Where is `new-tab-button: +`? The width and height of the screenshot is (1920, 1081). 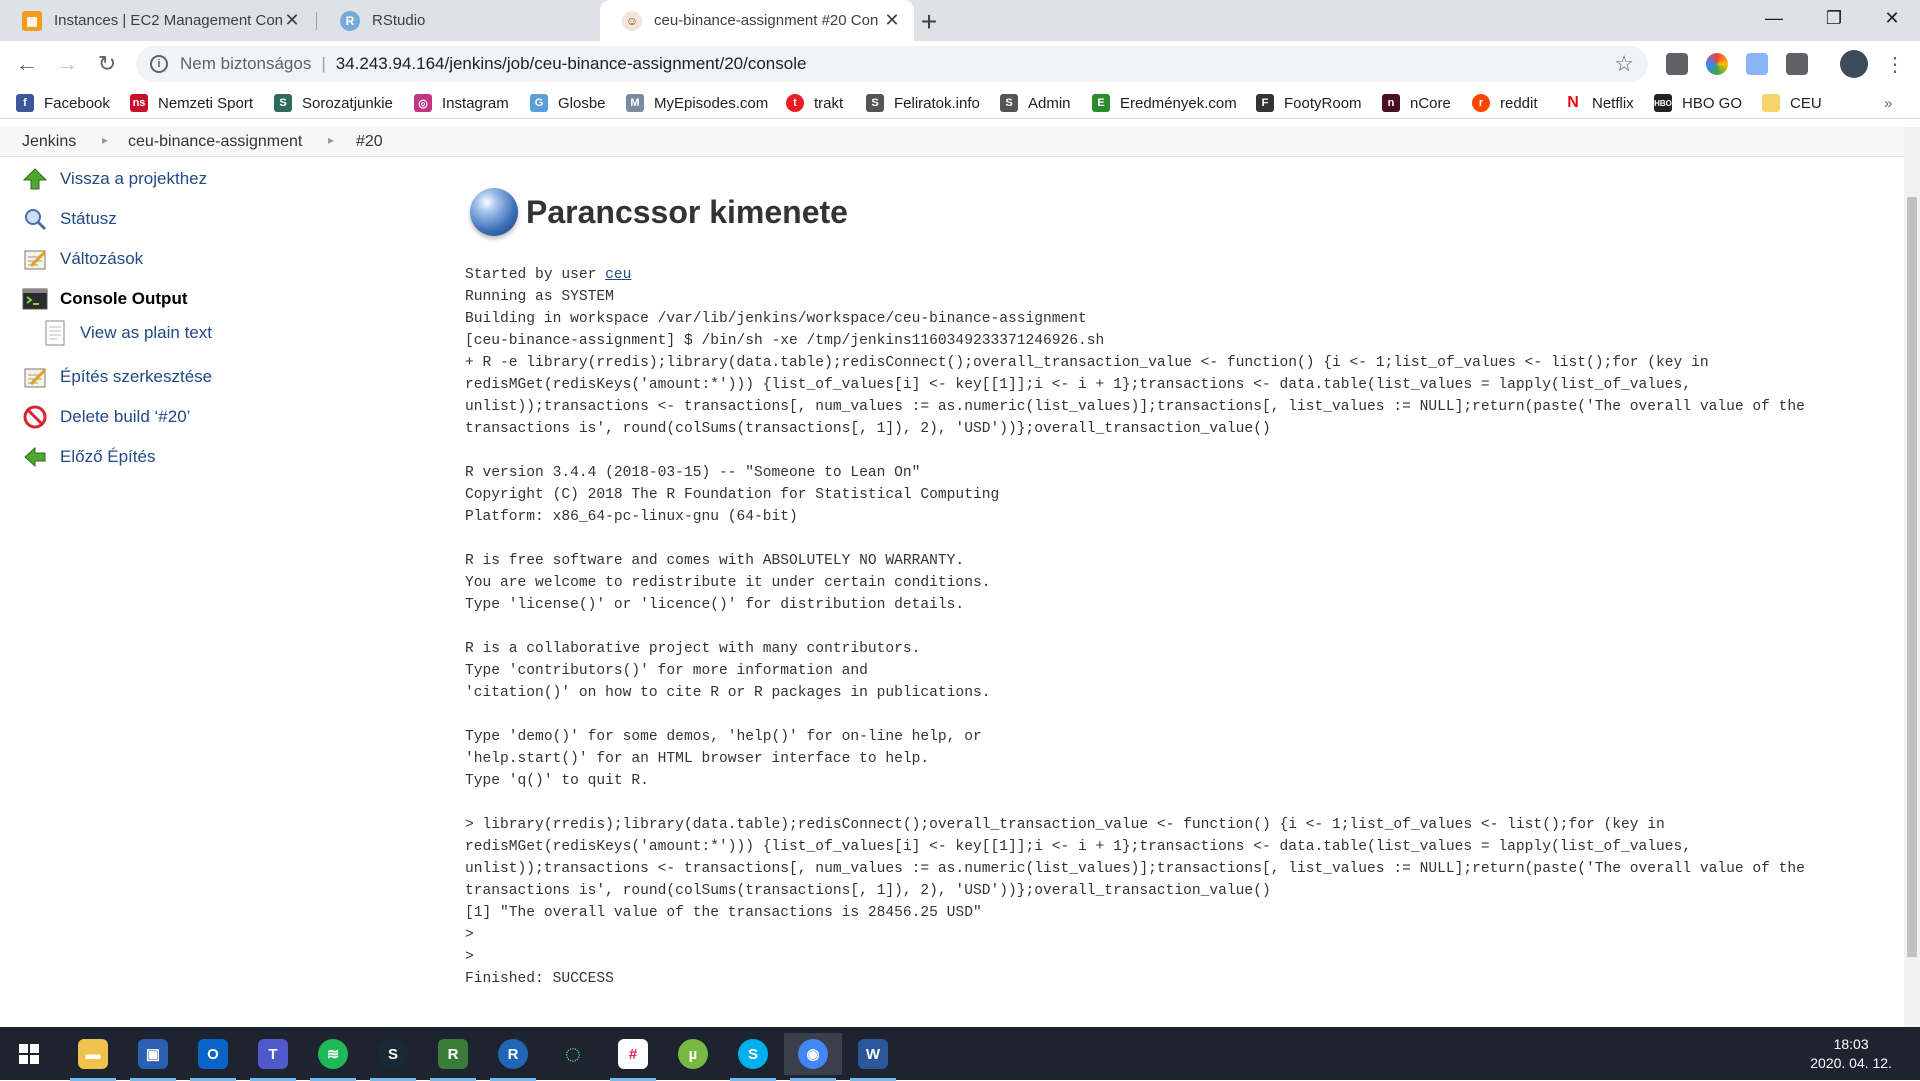
new-tab-button: + is located at coordinates (929, 22).